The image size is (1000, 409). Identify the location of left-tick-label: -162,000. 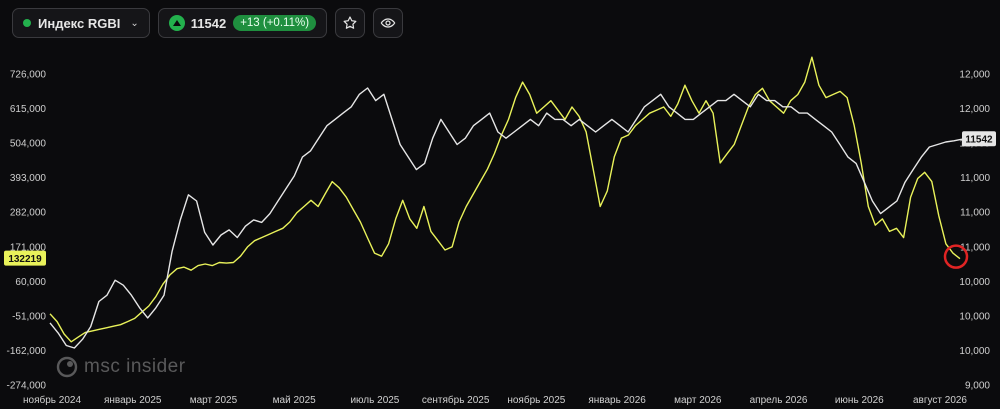
(27, 351).